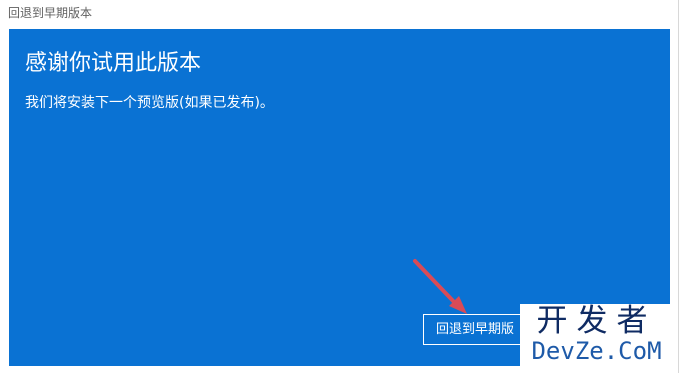  I want to click on page-title: 感谢你试用此版本, so click(113, 63).